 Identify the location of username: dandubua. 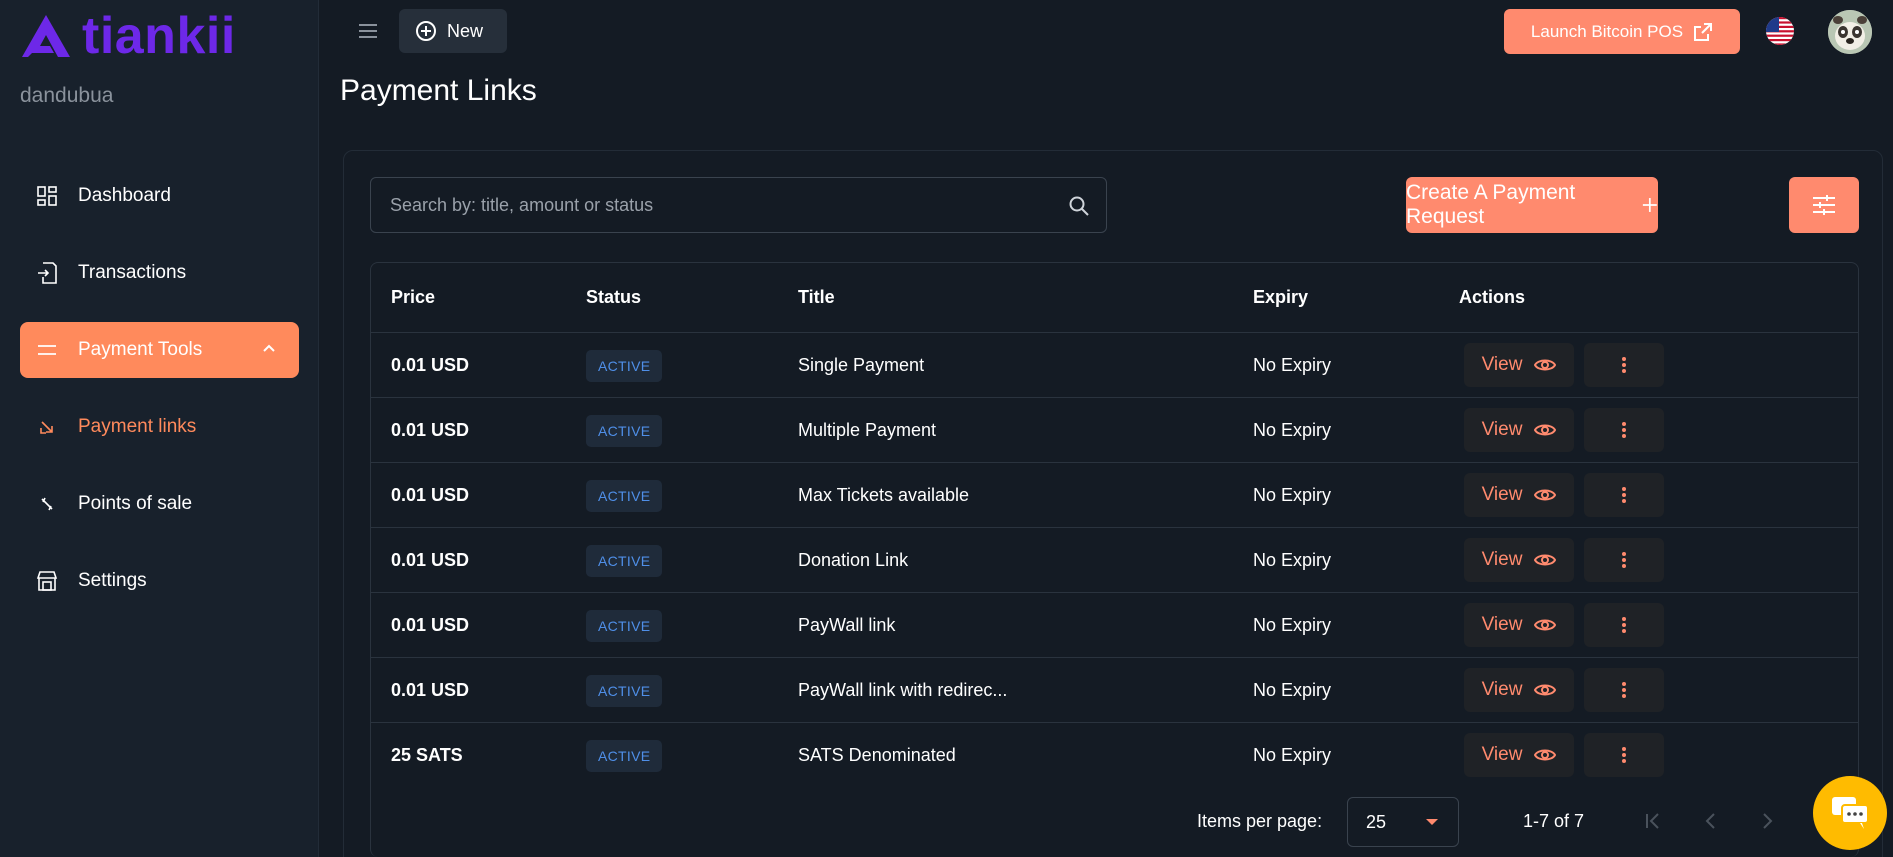
(67, 95).